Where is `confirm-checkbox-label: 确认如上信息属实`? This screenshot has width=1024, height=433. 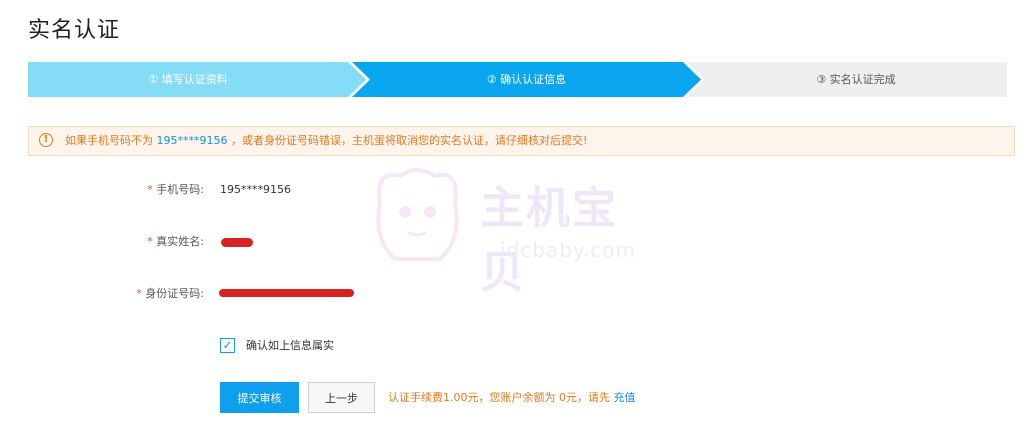
confirm-checkbox-label: 确认如上信息属实 is located at coordinates (290, 346).